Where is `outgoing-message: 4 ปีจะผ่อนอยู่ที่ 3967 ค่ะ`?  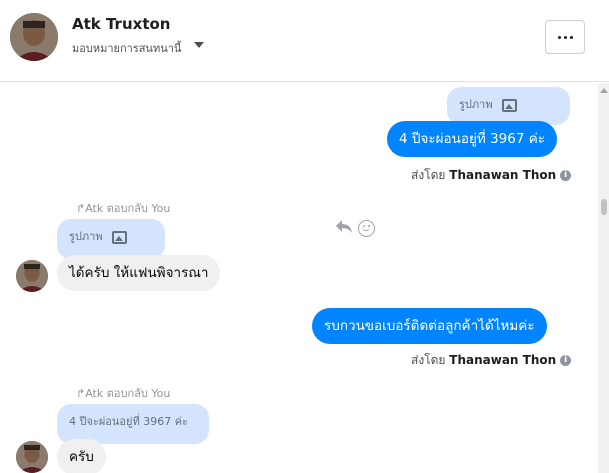 outgoing-message: 4 ปีจะผ่อนอยู่ที่ 3967 ค่ะ is located at coordinates (472, 139).